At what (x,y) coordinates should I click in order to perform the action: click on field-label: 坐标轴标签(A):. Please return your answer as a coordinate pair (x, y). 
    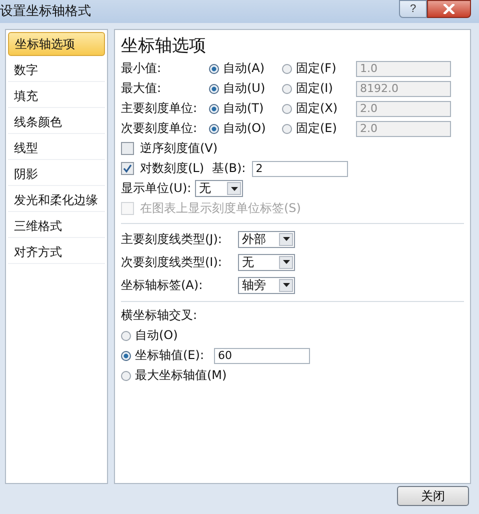
    Looking at the image, I should click on (162, 285).